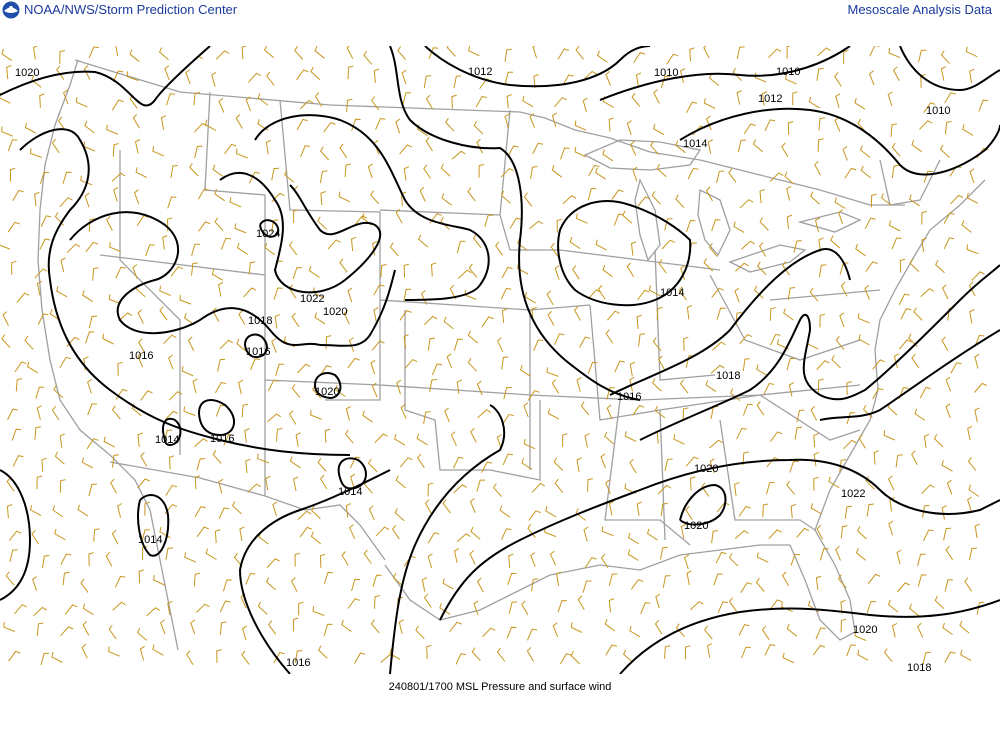 Image resolution: width=1000 pixels, height=750 pixels. I want to click on isobar-label: 1012, so click(480, 72).